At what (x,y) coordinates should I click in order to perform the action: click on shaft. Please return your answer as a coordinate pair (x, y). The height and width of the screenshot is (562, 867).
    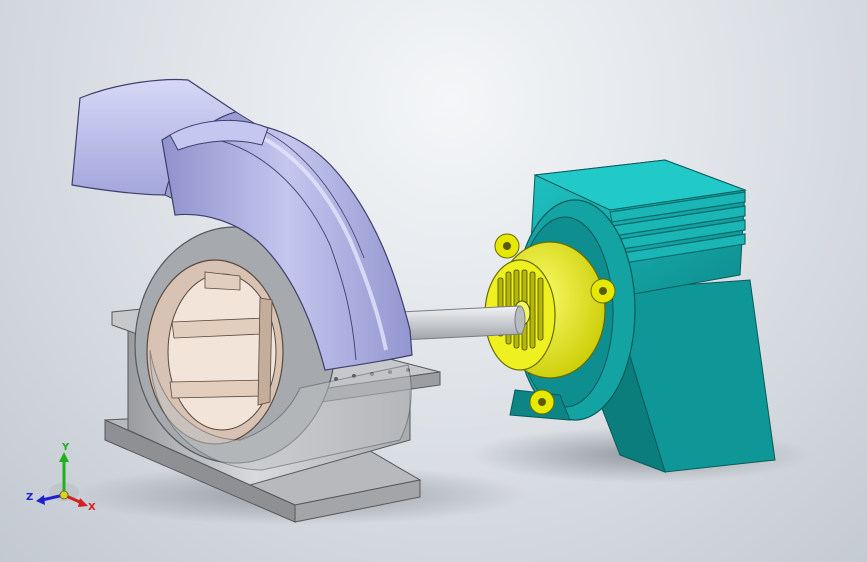
    Looking at the image, I should click on (462, 323).